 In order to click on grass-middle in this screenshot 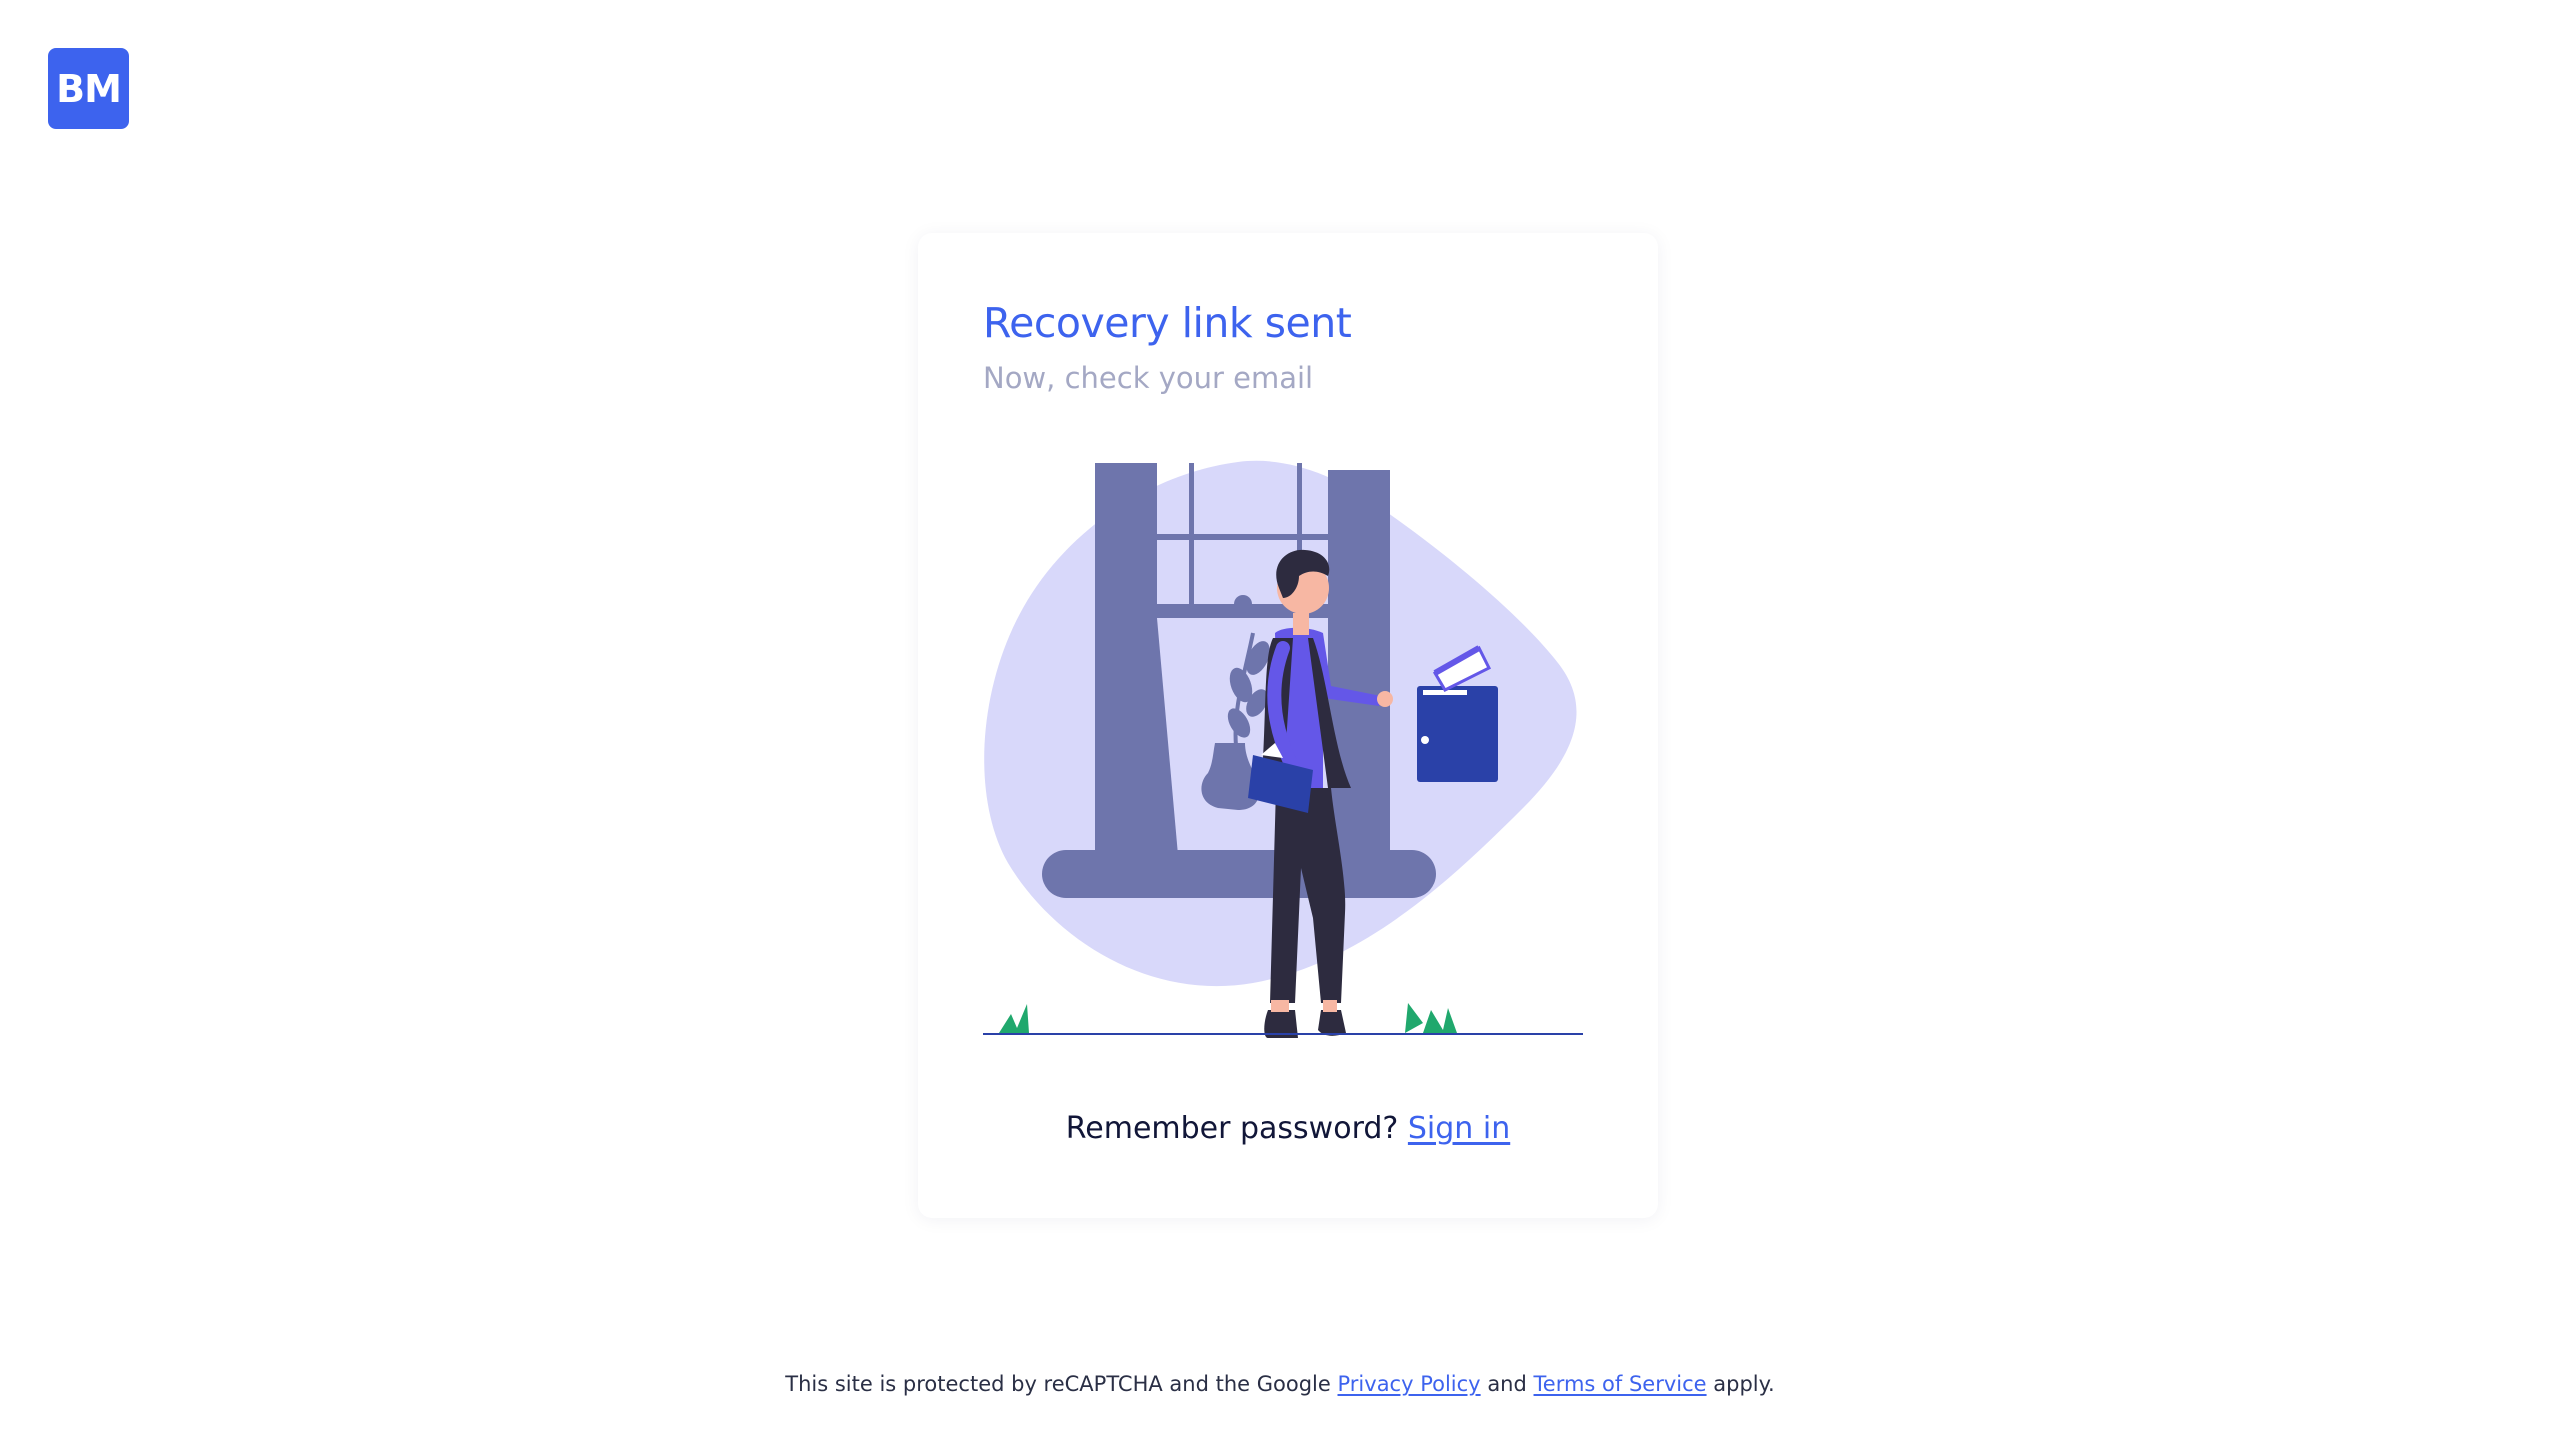, I will do `click(1414, 1018)`.